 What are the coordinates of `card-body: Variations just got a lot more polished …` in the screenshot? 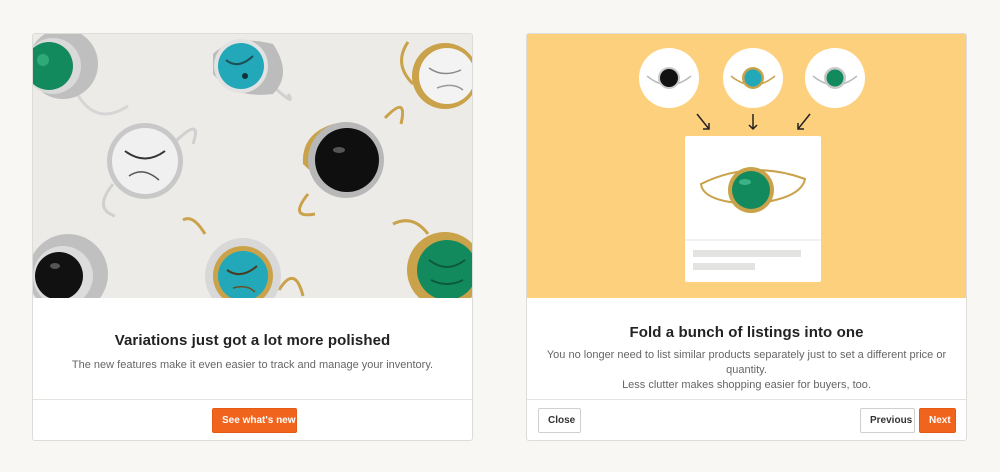 It's located at (252, 348).